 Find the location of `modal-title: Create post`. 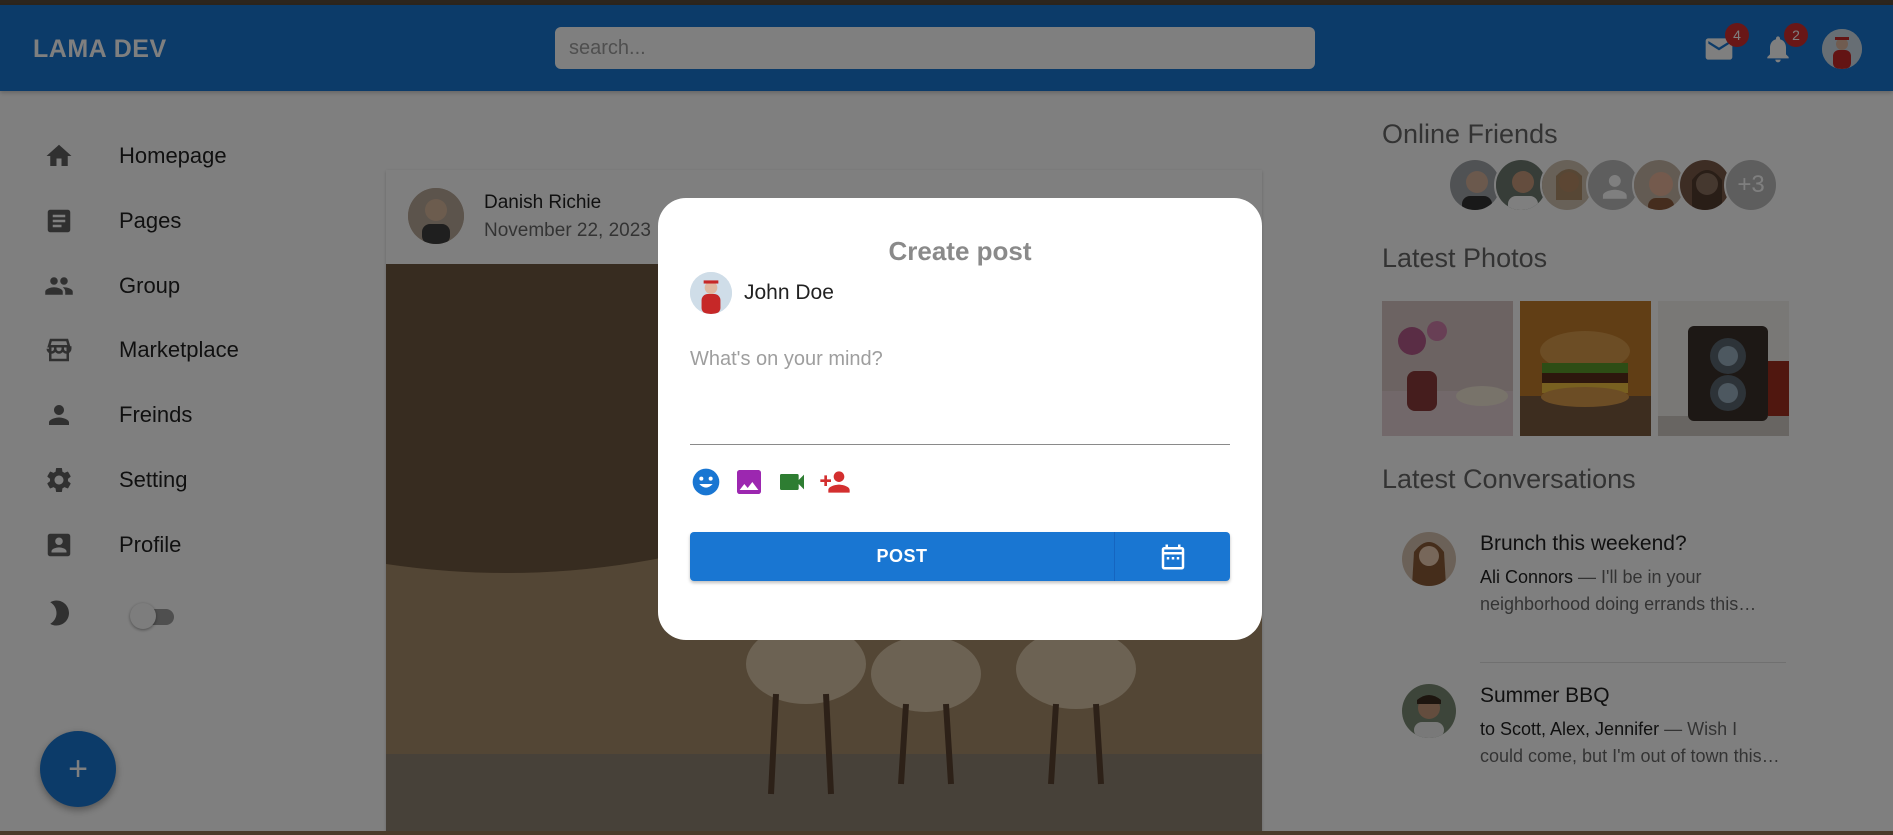

modal-title: Create post is located at coordinates (960, 251).